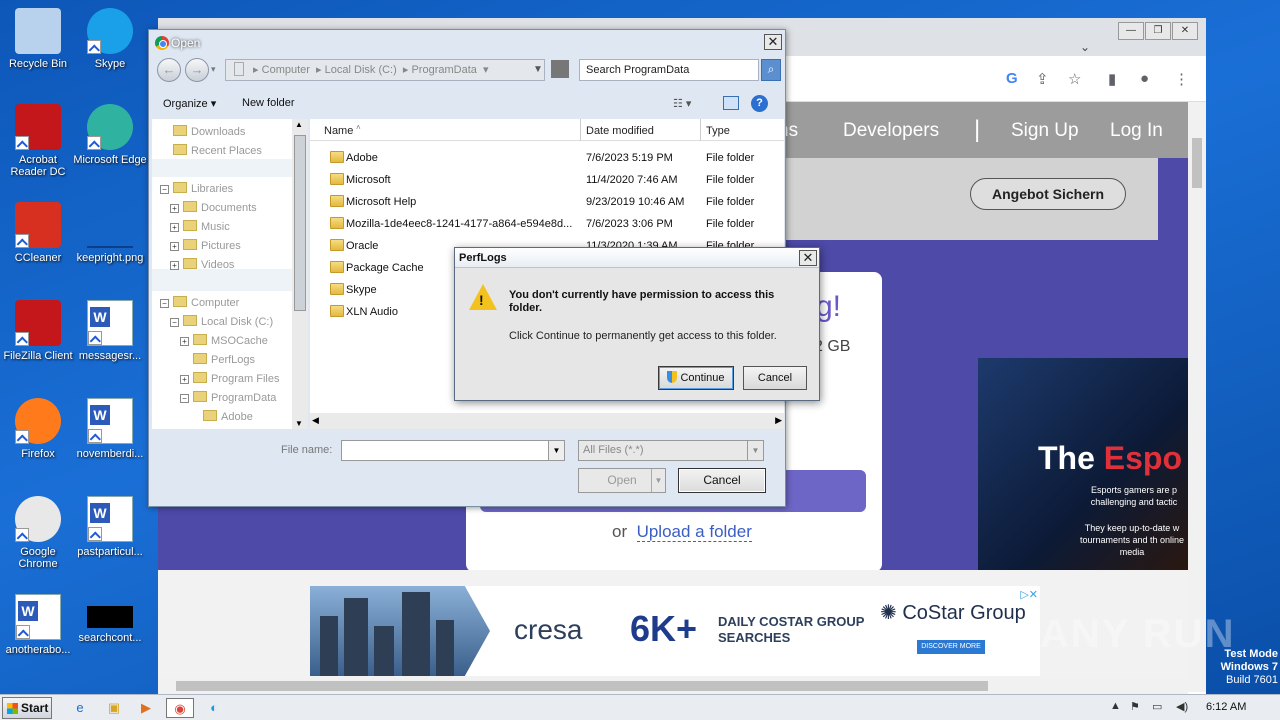 This screenshot has height=720, width=1280. Describe the element at coordinates (110, 135) in the screenshot. I see `desktop-icon: Microsoft Edge` at that location.